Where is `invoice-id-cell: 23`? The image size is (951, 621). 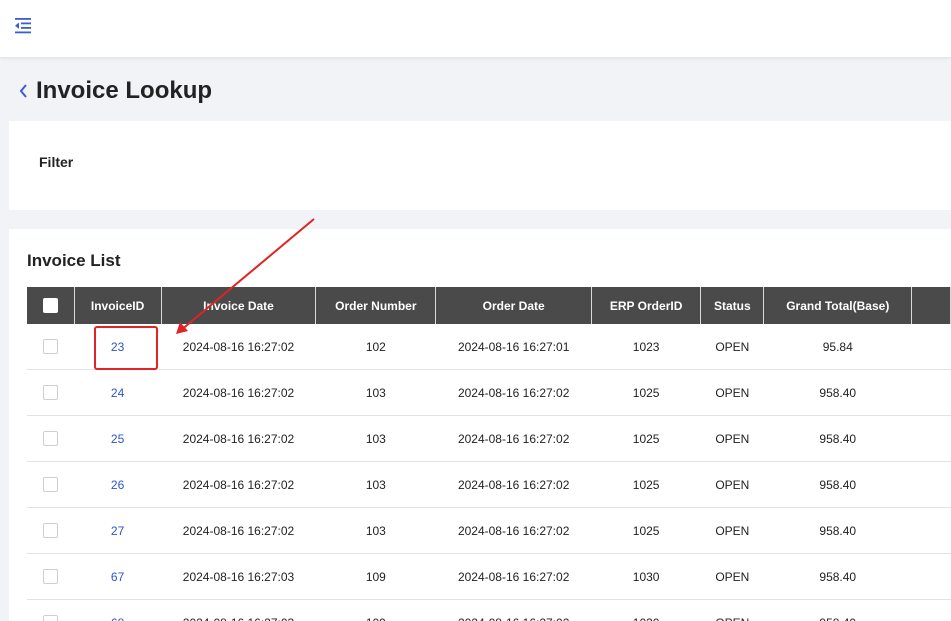 invoice-id-cell: 23 is located at coordinates (118, 347).